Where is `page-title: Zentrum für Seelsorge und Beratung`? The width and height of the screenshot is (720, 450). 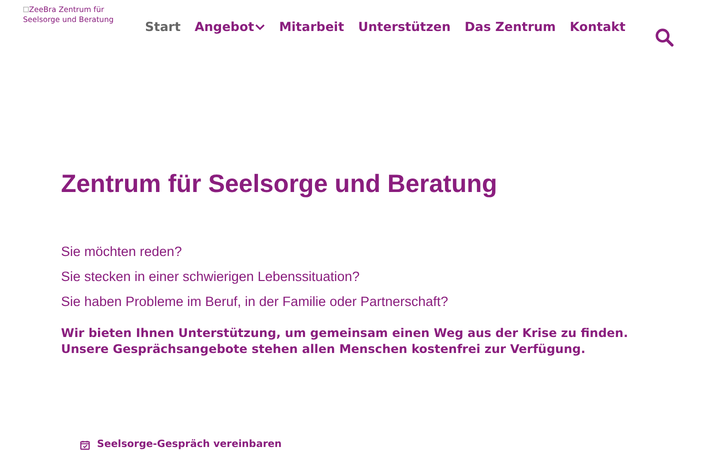 page-title: Zentrum für Seelsorge und Beratung is located at coordinates (279, 184).